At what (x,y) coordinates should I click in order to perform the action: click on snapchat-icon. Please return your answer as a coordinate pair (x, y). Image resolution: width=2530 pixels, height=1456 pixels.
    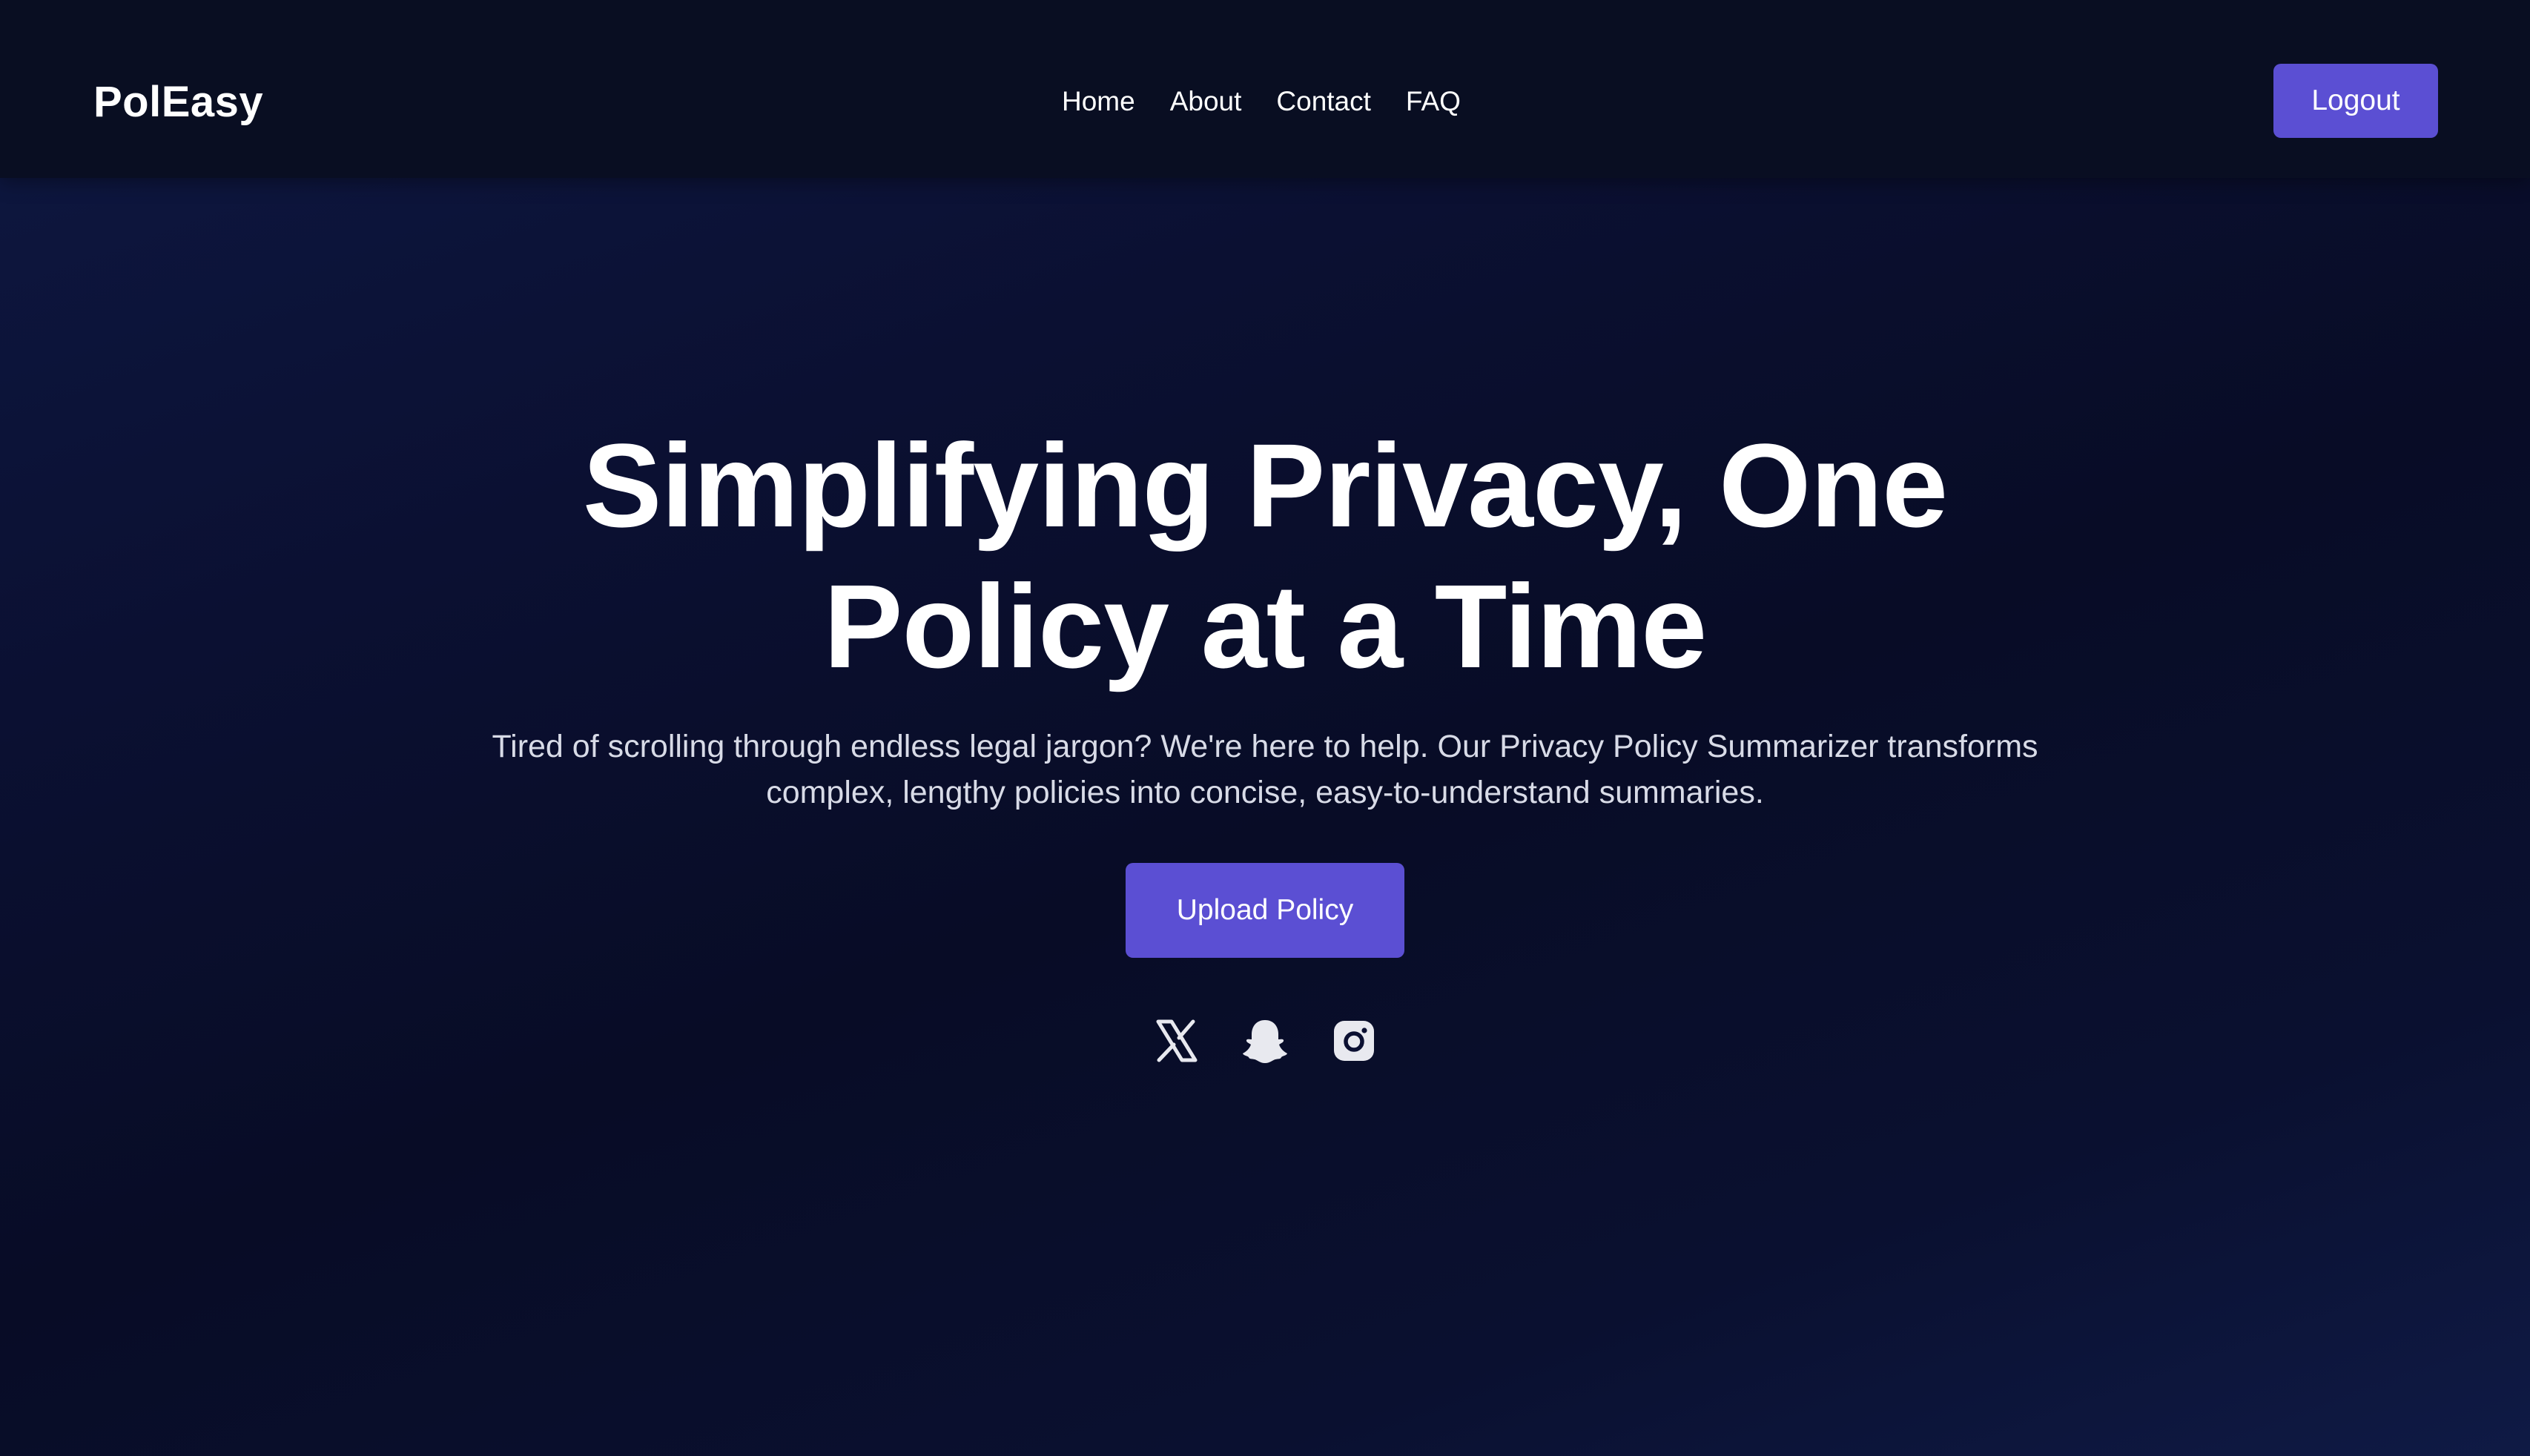
    Looking at the image, I should click on (1265, 1041).